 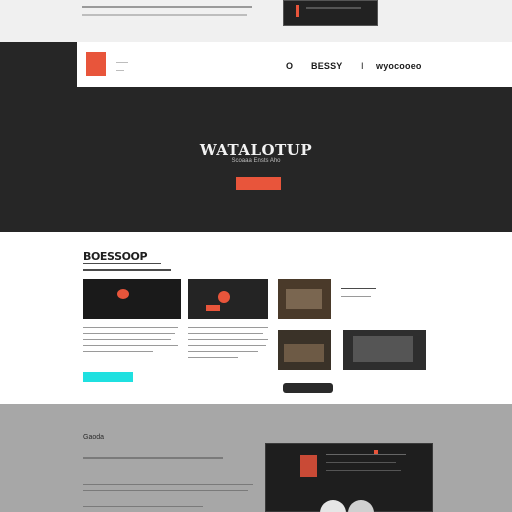 What do you see at coordinates (256, 21) in the screenshot?
I see `top-strip` at bounding box center [256, 21].